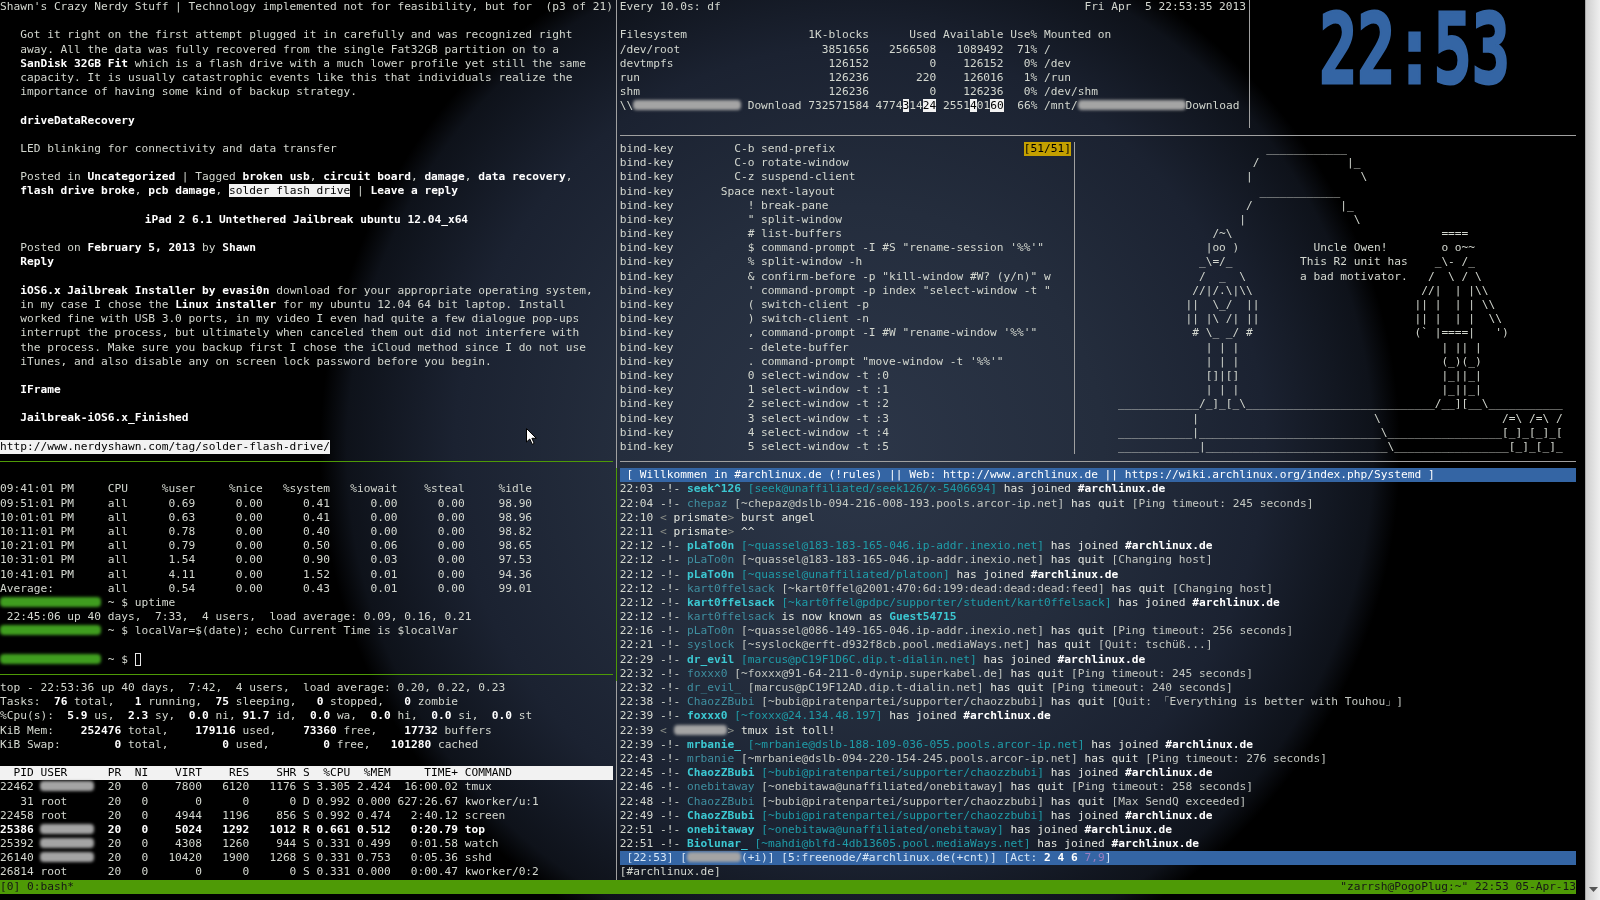 This screenshot has width=1600, height=900. What do you see at coordinates (1165, 7) in the screenshot?
I see `watch-timestamp: Fri Apr 5 22:53:35 2013` at bounding box center [1165, 7].